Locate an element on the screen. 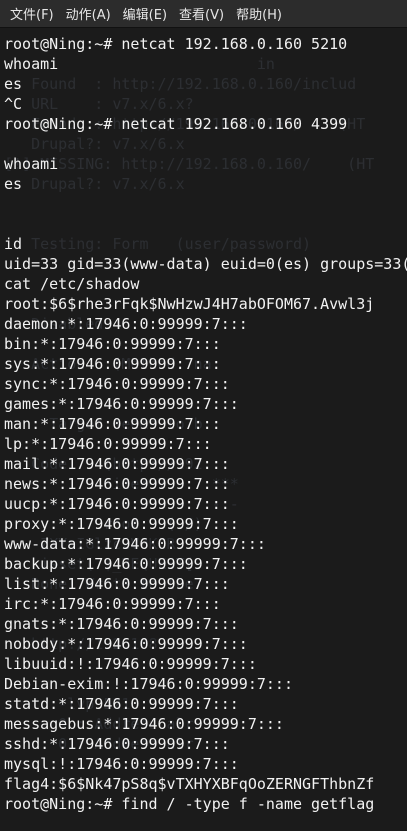 The height and width of the screenshot is (831, 407). menu-action: 动作(A) is located at coordinates (88, 13).